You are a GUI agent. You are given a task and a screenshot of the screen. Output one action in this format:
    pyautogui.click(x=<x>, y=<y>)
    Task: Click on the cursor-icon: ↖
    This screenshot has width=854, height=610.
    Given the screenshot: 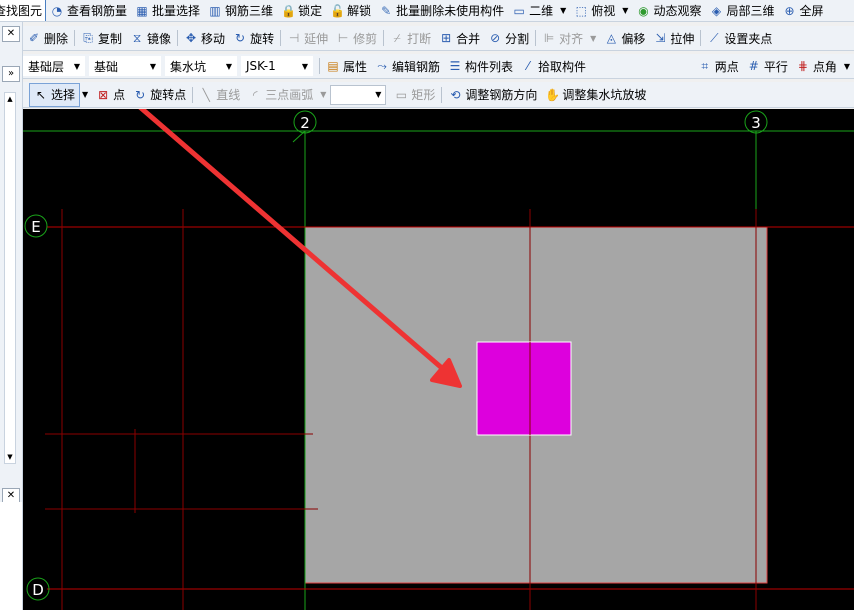 What is the action you would take?
    pyautogui.click(x=41, y=94)
    